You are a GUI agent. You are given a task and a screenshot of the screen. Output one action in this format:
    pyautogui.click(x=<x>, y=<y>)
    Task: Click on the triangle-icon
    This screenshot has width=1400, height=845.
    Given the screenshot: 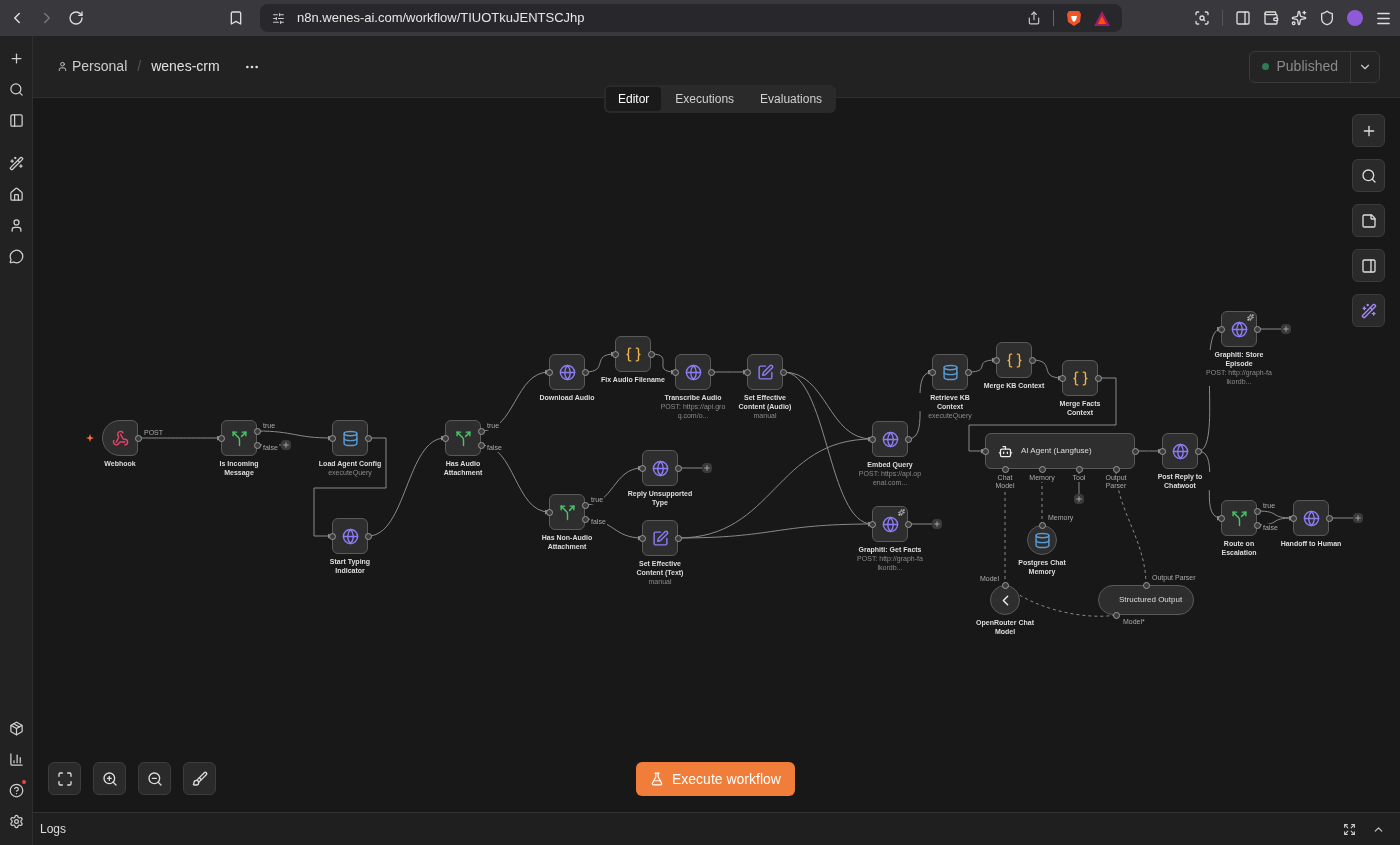 What is the action you would take?
    pyautogui.click(x=1102, y=18)
    